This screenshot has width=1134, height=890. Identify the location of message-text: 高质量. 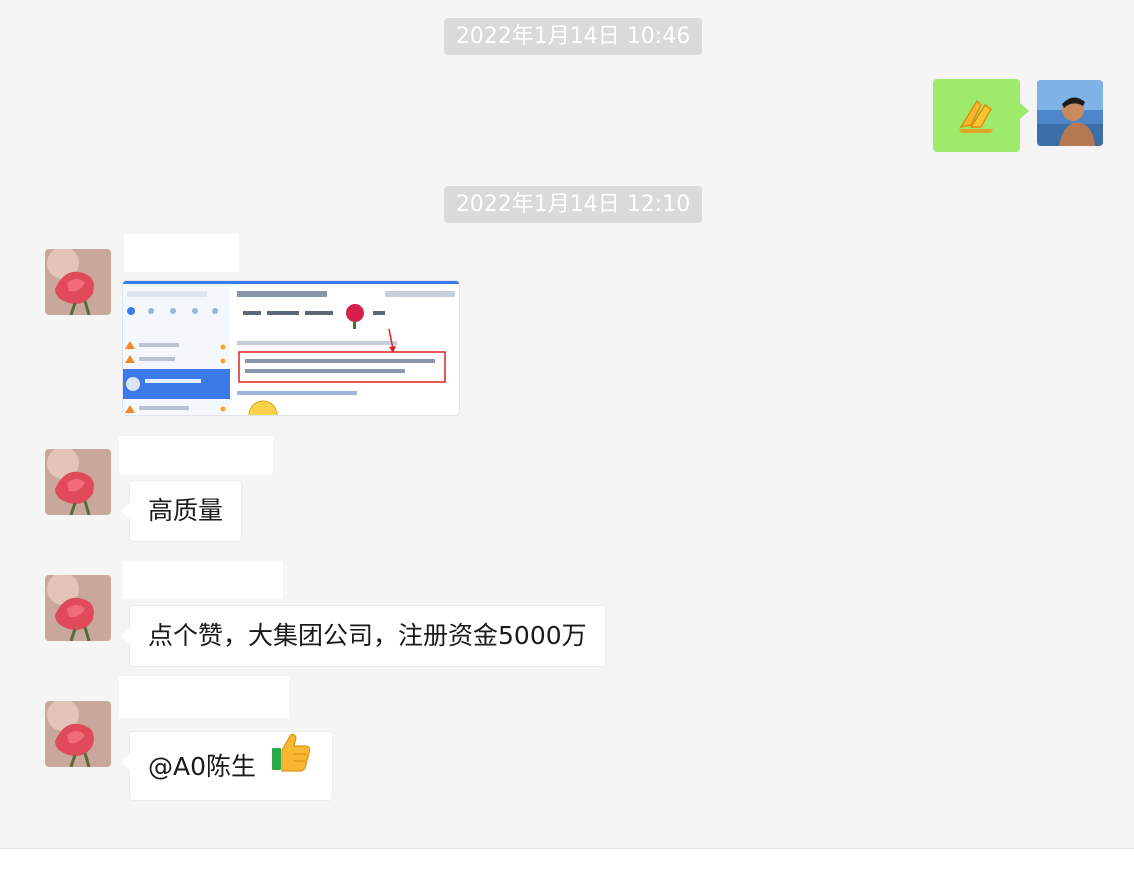
(186, 510).